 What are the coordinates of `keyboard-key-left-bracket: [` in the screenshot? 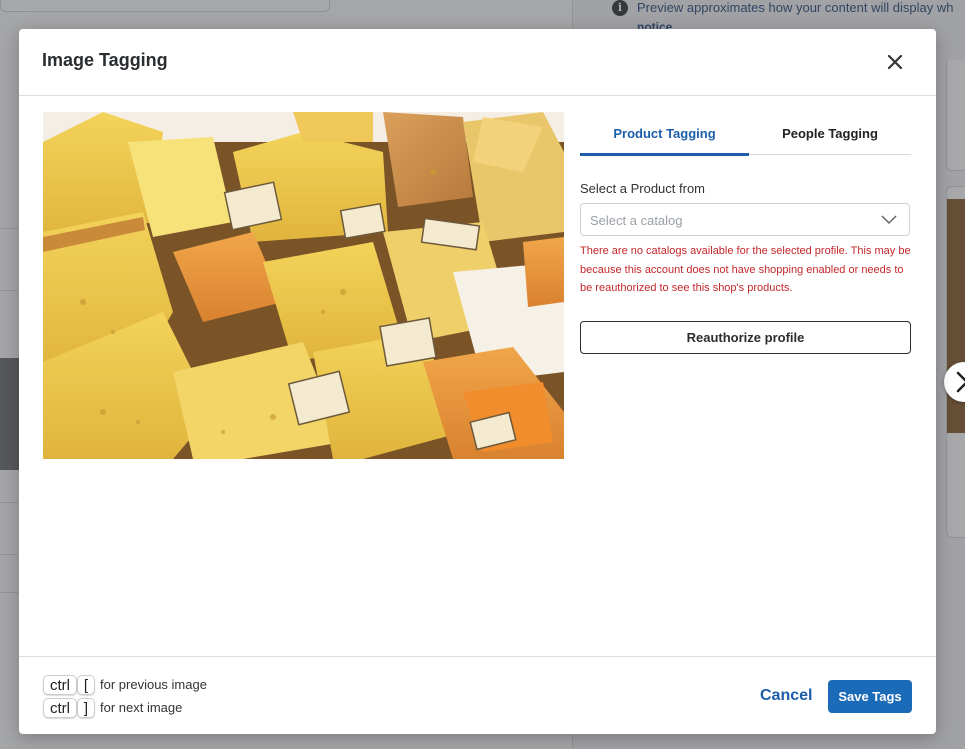 It's located at (86, 685).